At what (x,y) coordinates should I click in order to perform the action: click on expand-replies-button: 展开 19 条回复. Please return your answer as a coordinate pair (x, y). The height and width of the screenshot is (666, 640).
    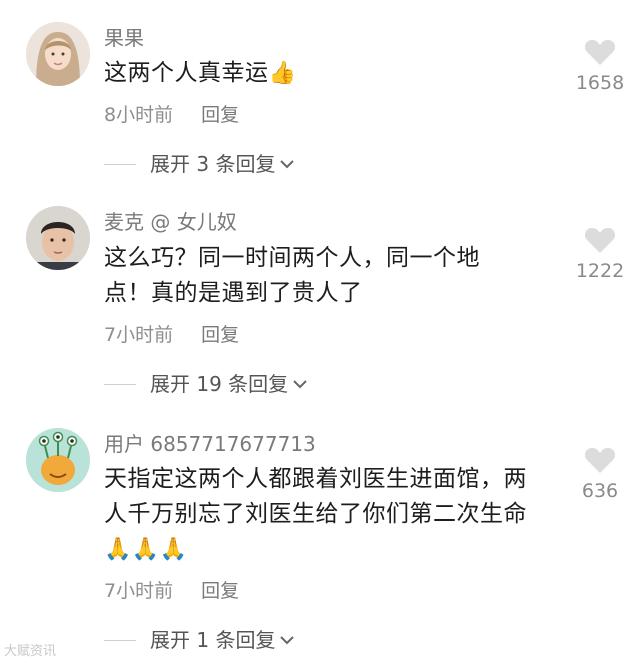
    Looking at the image, I should click on (206, 384).